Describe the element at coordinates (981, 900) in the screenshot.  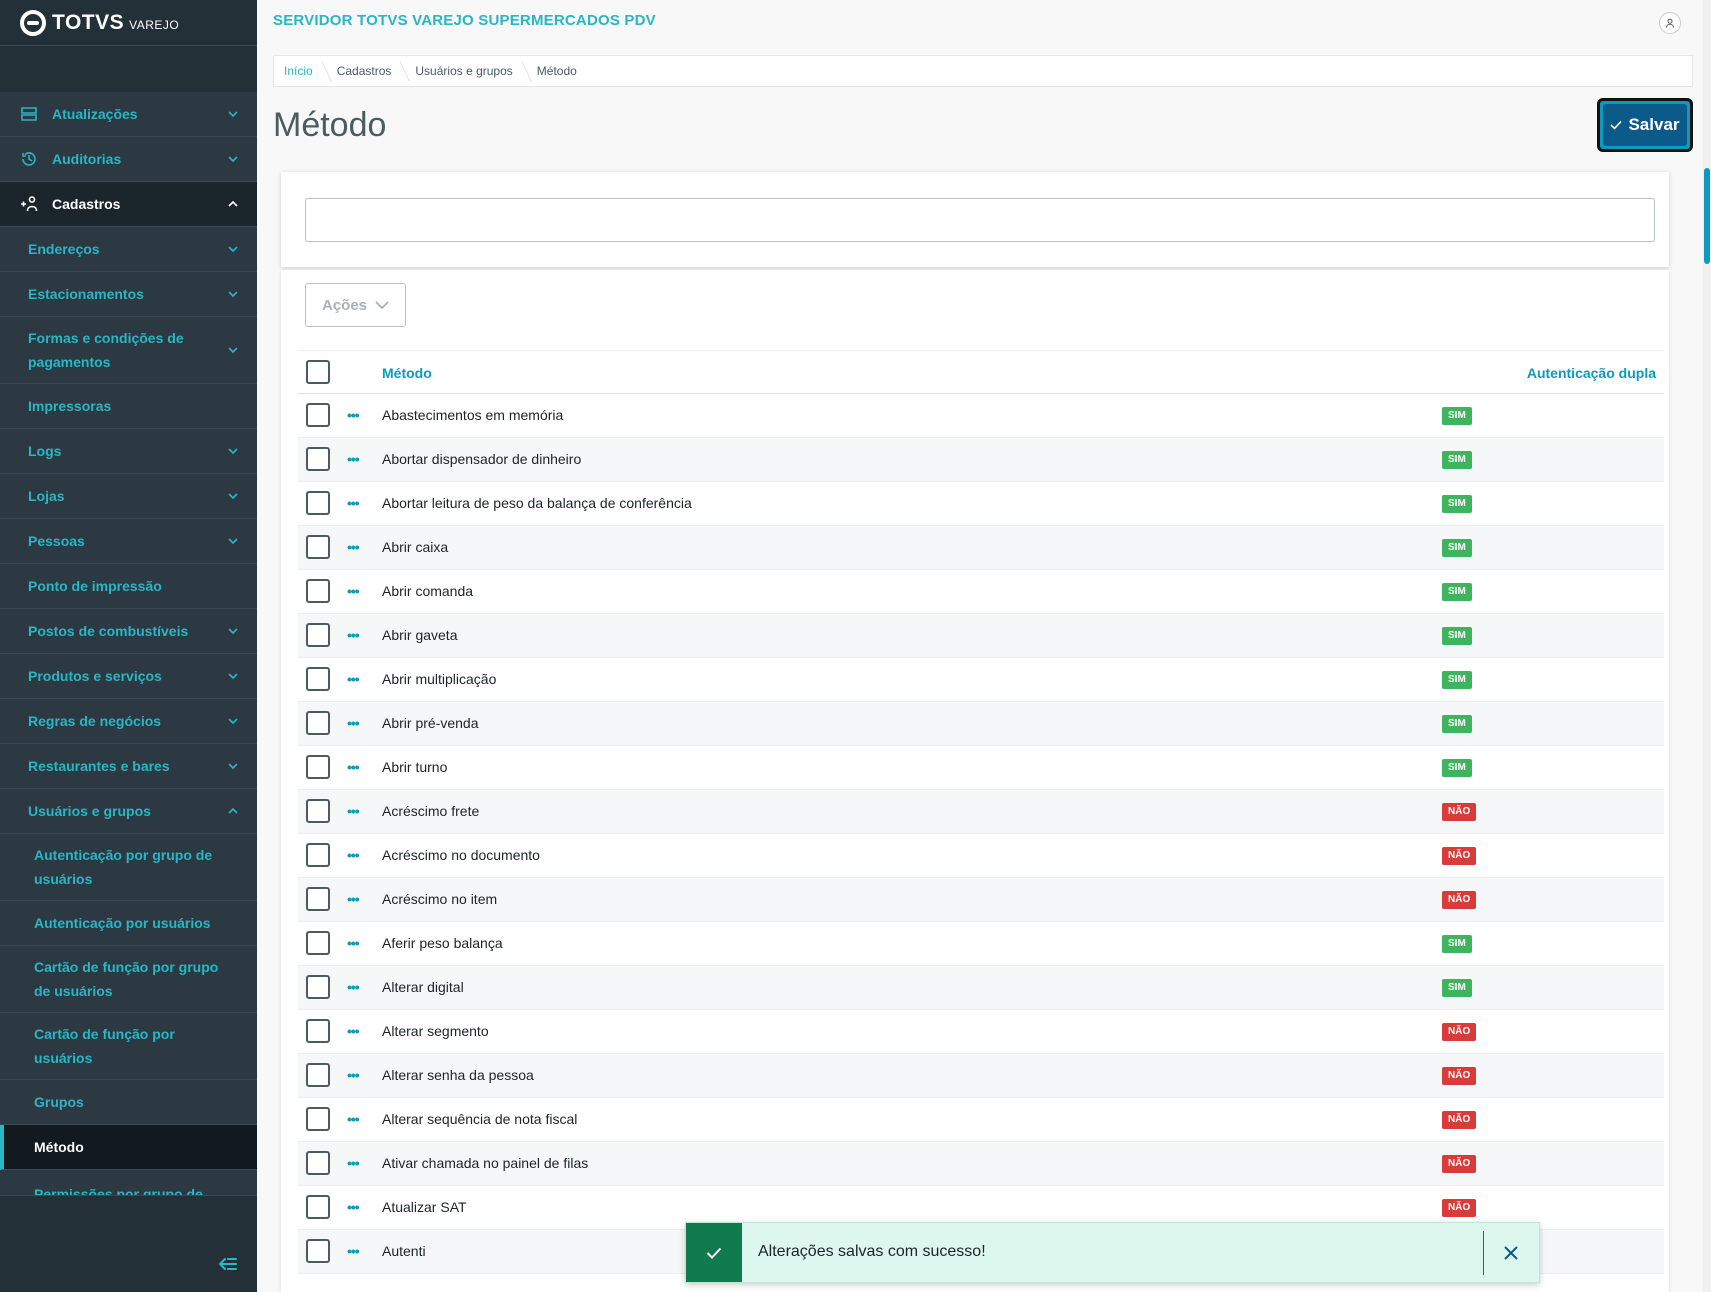
I see `table-row: ••• Acréscimo no item NÃO` at that location.